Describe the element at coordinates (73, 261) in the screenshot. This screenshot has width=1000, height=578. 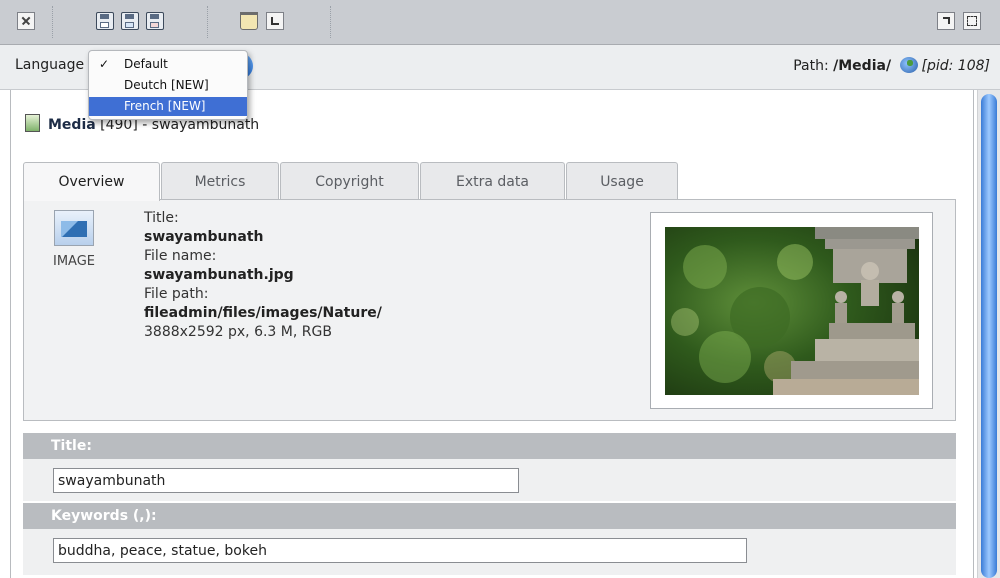
I see `file-type-label: IMAGE` at that location.